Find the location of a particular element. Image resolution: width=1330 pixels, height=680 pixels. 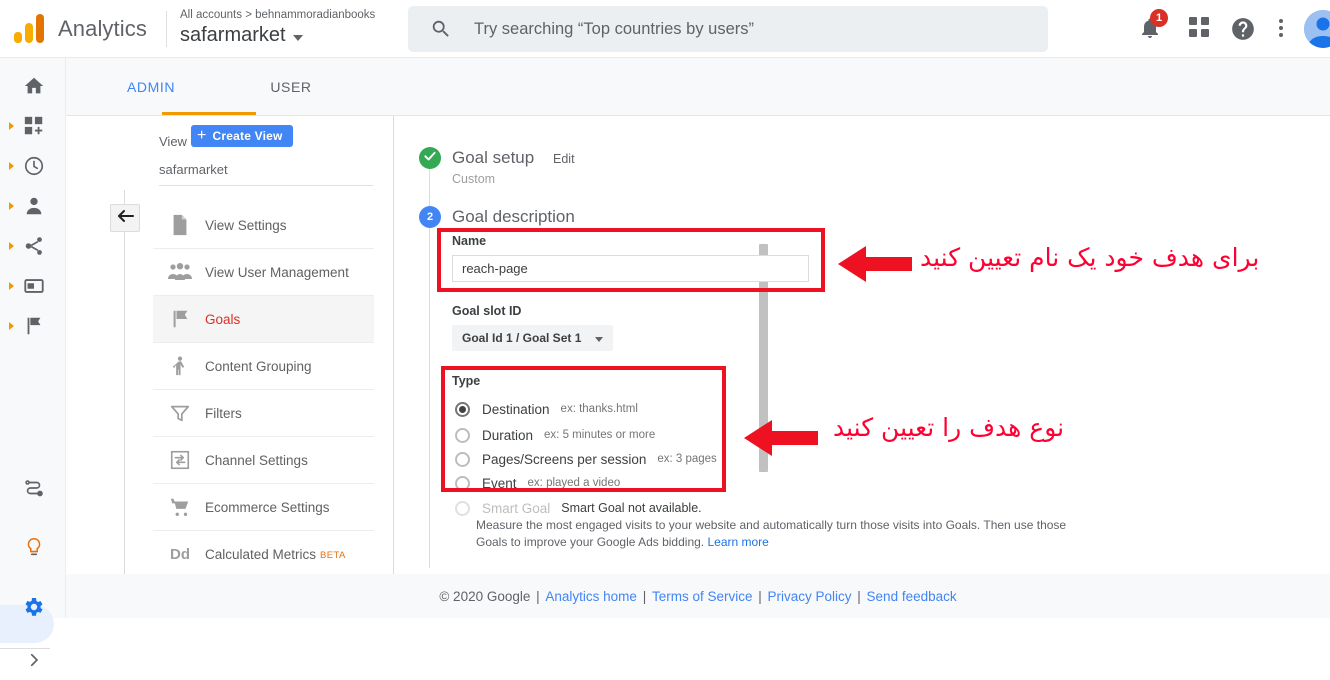

chevron-down-icon is located at coordinates (297, 37).